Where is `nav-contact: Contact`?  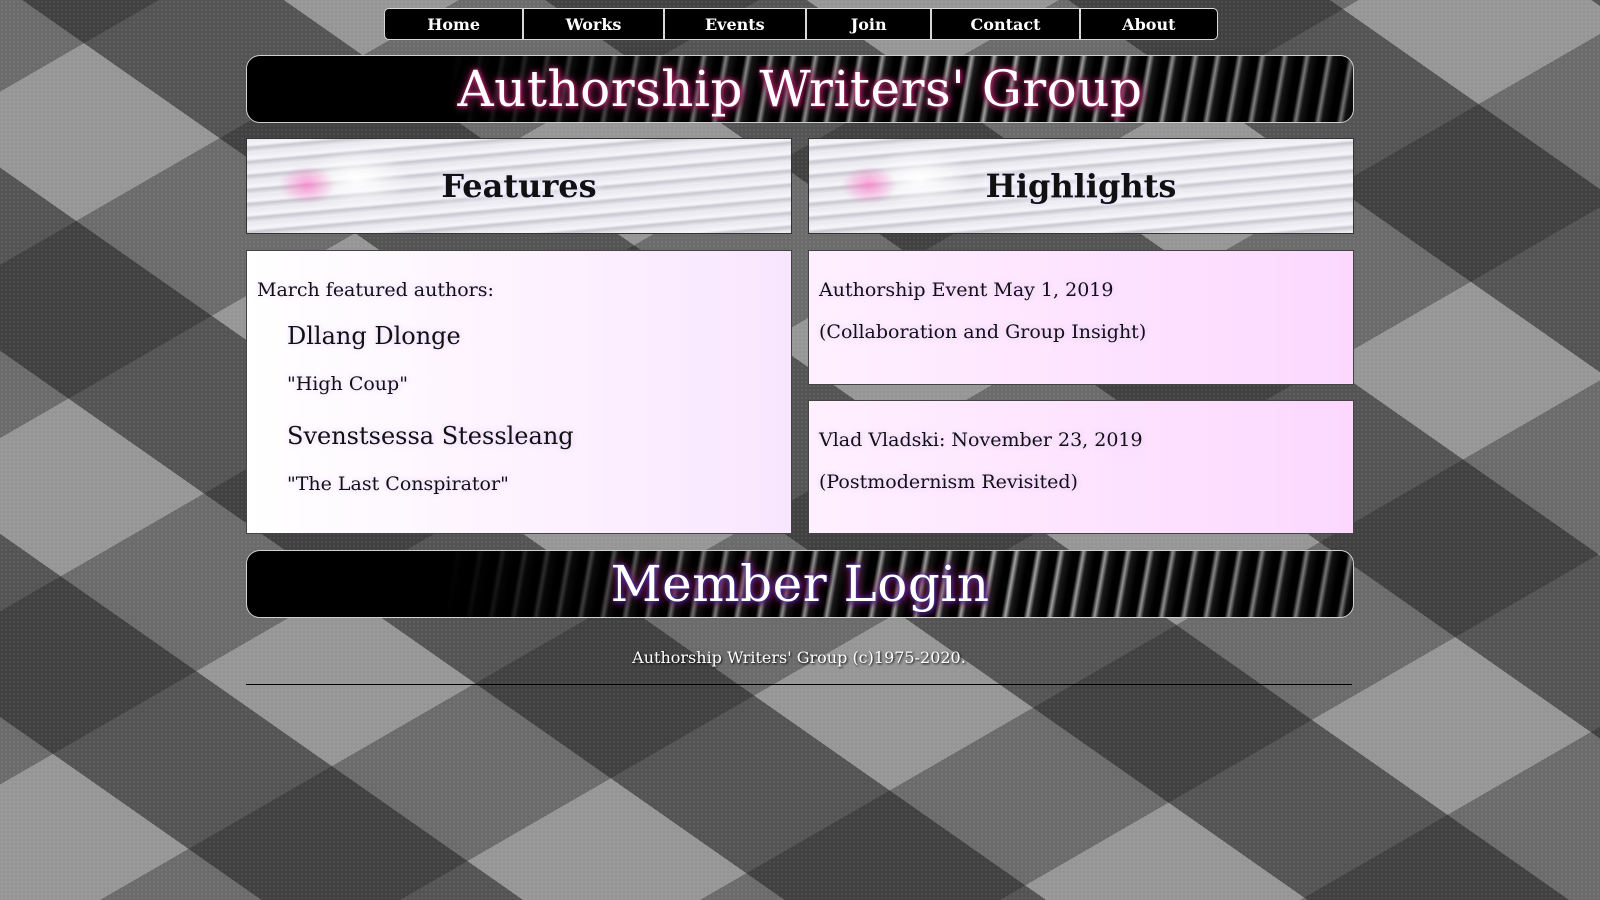
nav-contact: Contact is located at coordinates (1006, 24).